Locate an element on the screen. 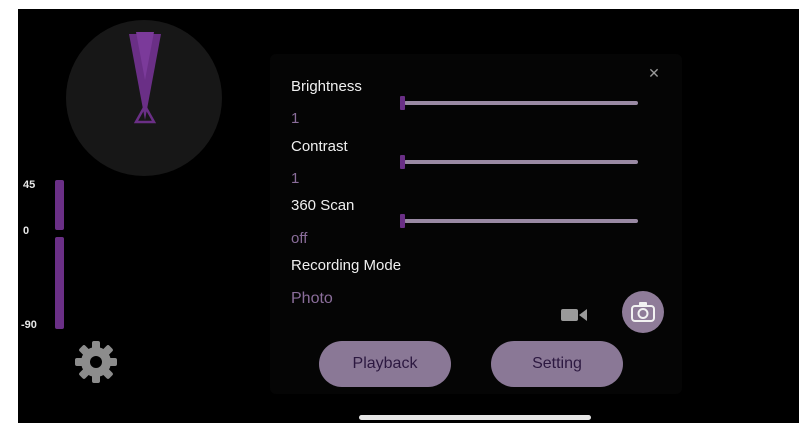 This screenshot has width=803, height=423. brightness-slider is located at coordinates (519, 103).